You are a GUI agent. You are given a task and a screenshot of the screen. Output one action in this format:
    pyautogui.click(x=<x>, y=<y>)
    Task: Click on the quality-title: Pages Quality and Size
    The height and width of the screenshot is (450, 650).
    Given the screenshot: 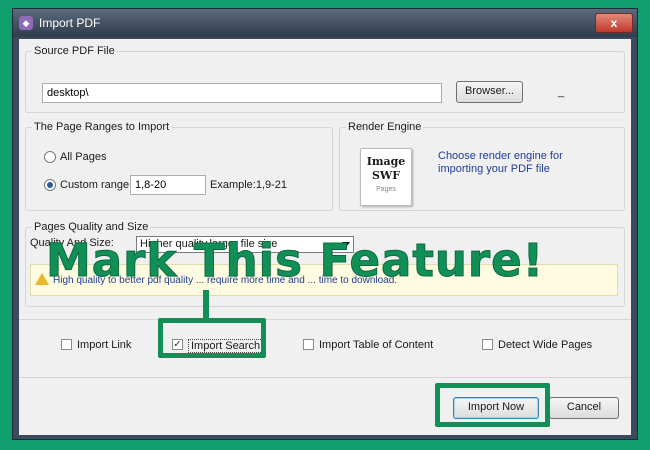 What is the action you would take?
    pyautogui.click(x=91, y=227)
    